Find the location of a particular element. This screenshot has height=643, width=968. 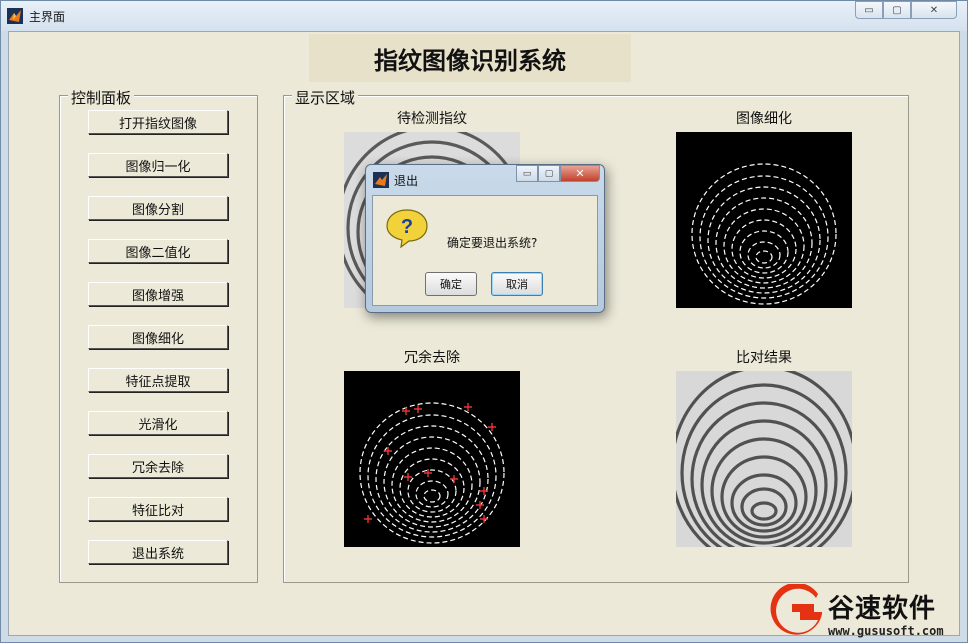

dialog-minimize-button: ▭ is located at coordinates (527, 173).